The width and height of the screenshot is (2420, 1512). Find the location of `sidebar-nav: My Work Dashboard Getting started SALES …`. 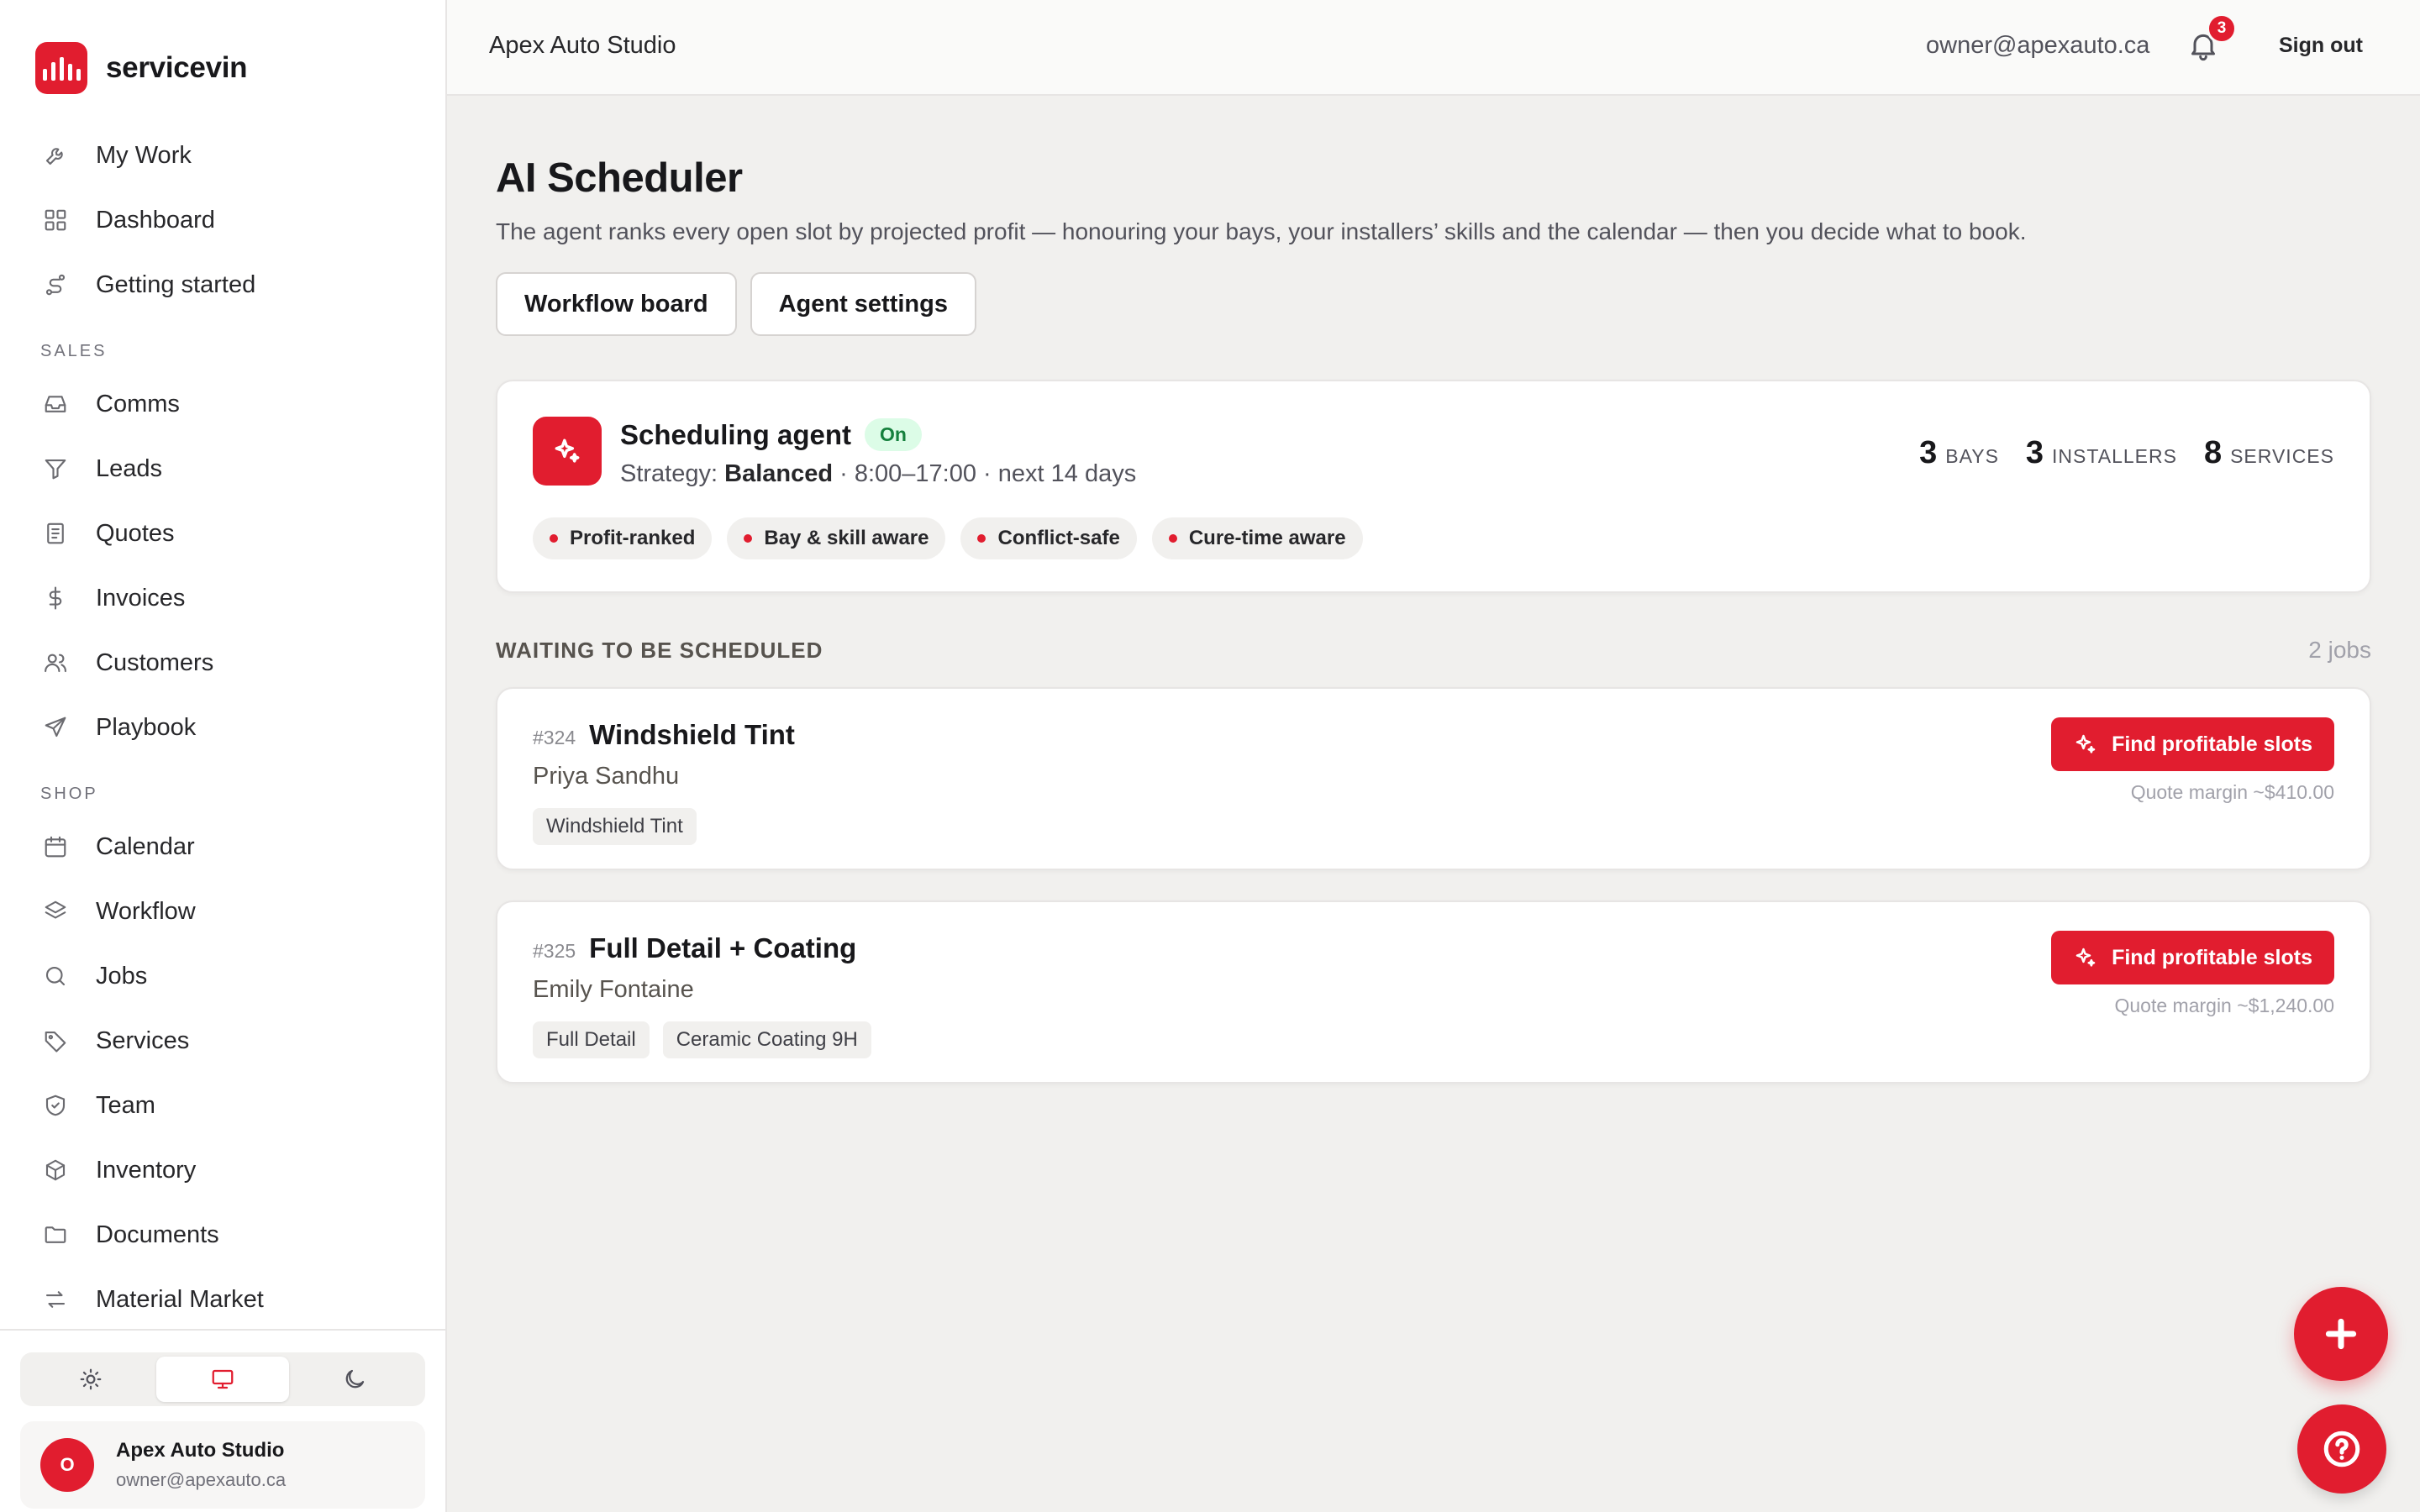

sidebar-nav: My Work Dashboard Getting started SALES … is located at coordinates (224, 727).